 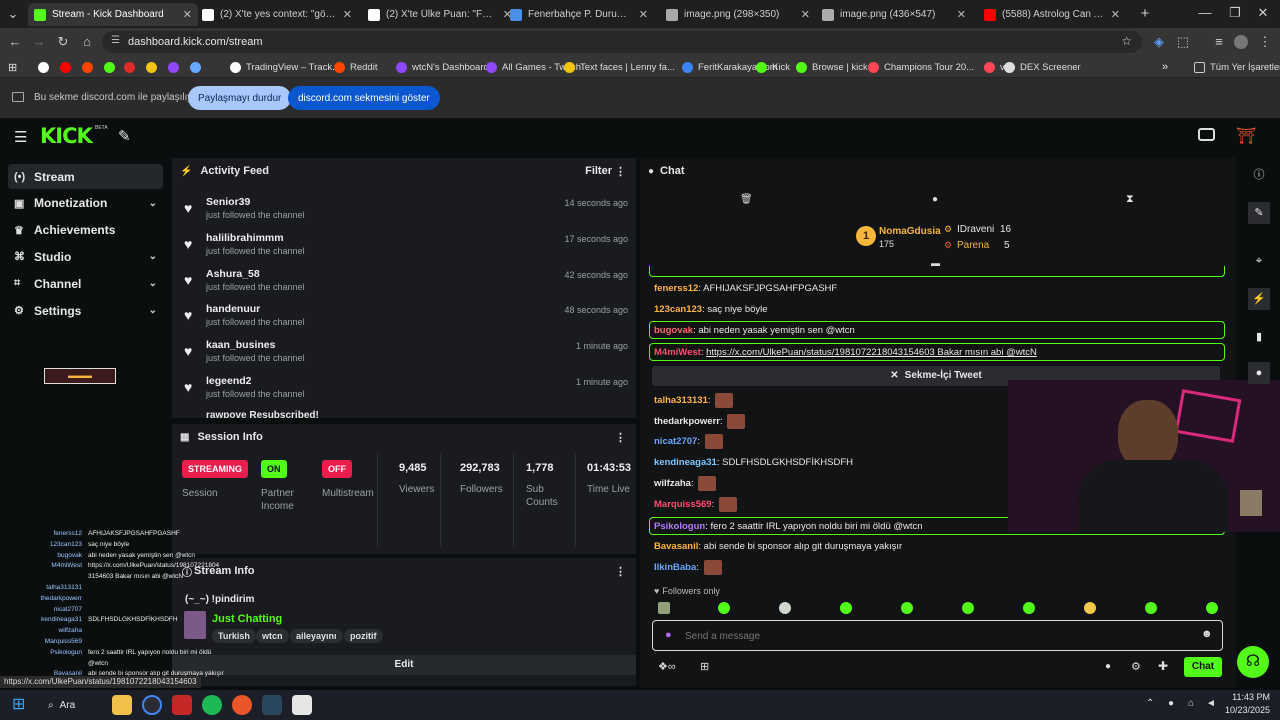 I want to click on sidebar-item: ♛ Achievements, so click(x=85, y=230).